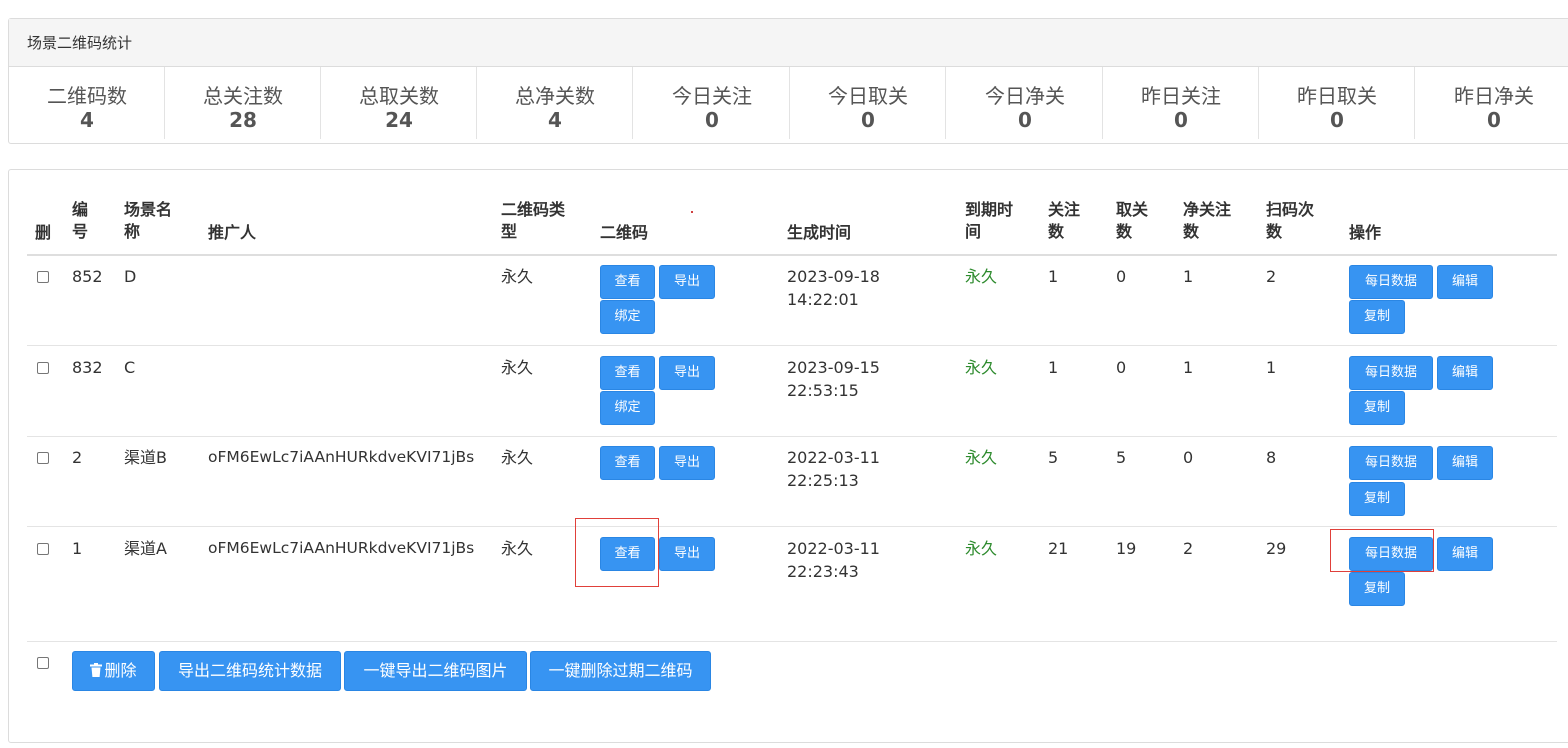 The width and height of the screenshot is (1568, 748). I want to click on delete-expired-button: 一键删除过期二维码, so click(620, 671).